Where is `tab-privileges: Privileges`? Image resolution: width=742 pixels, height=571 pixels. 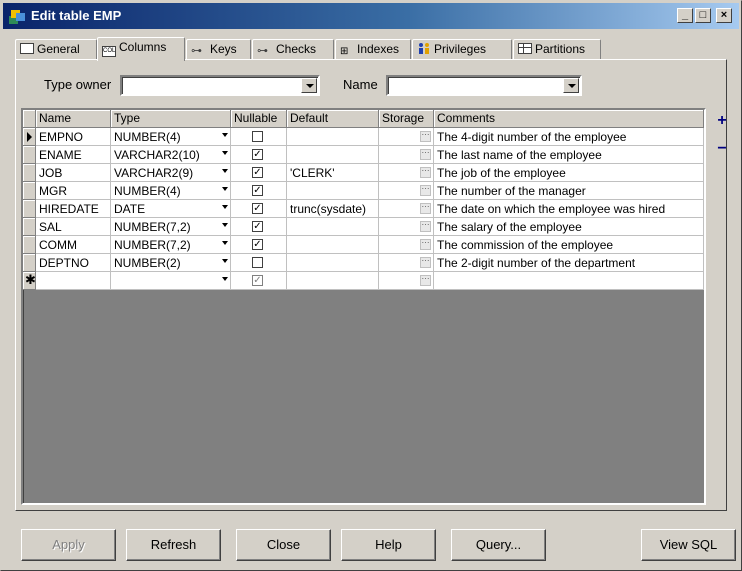
tab-privileges: Privileges is located at coordinates (462, 49).